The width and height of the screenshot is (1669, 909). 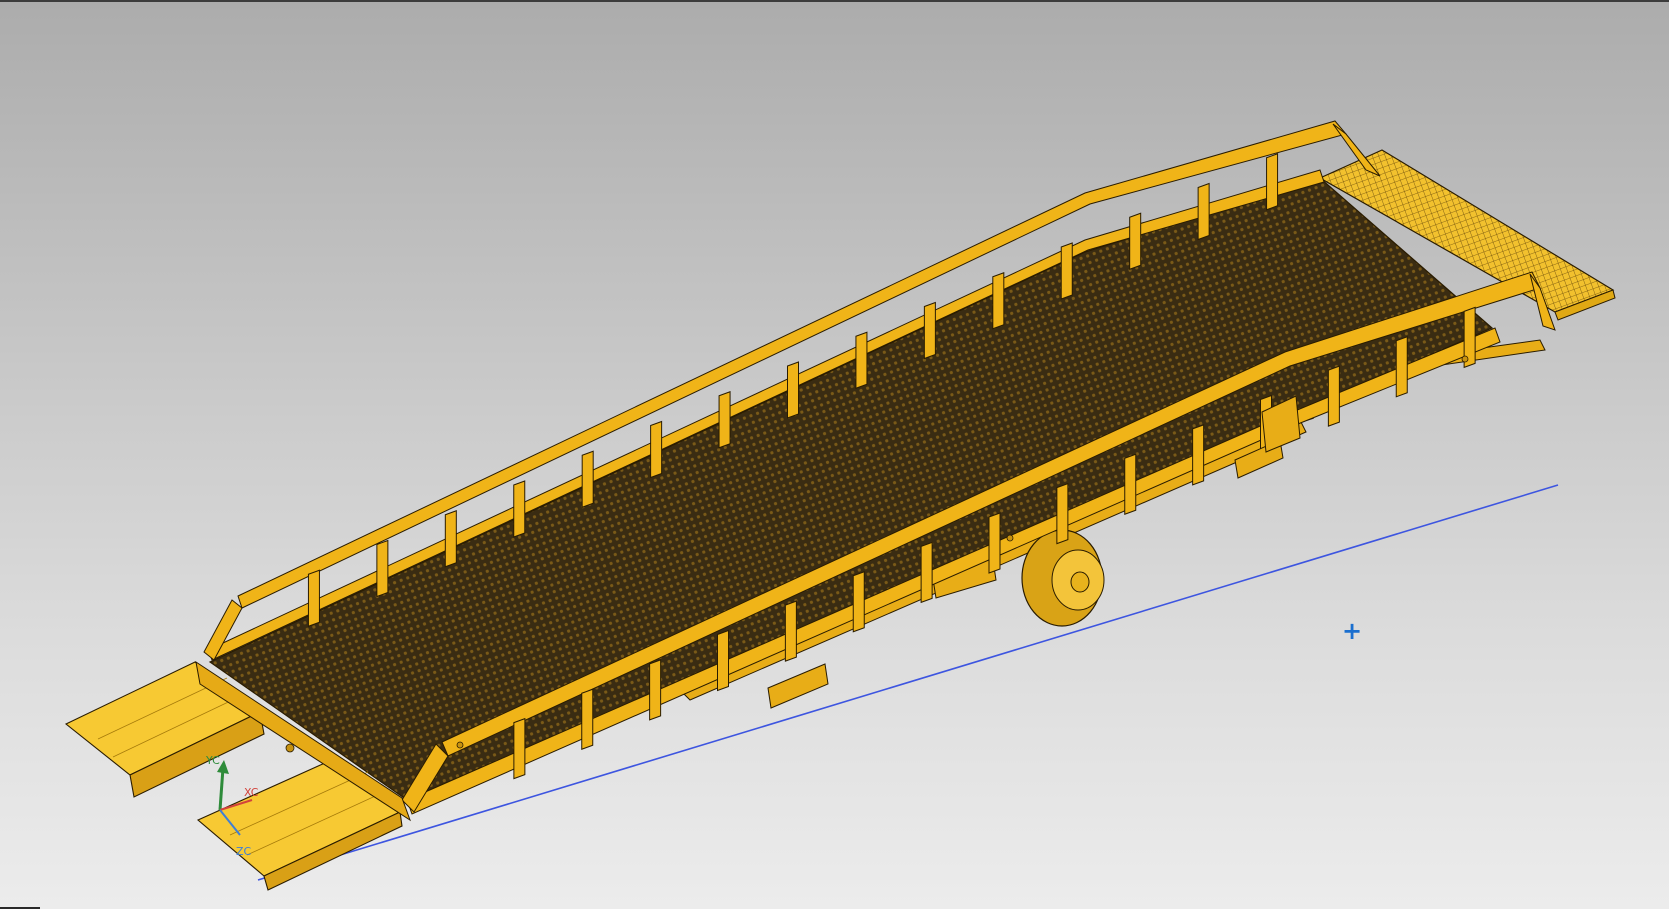 I want to click on y-axis-icon, so click(x=221, y=789).